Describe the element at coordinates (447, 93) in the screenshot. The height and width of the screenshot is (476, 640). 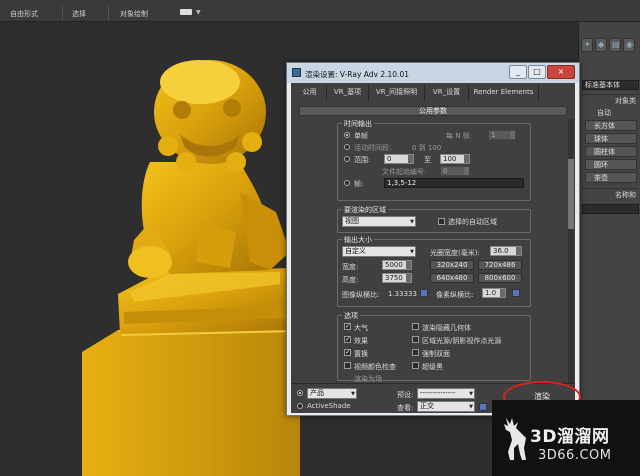
I see `tab-vr-settings: VR_设置` at that location.